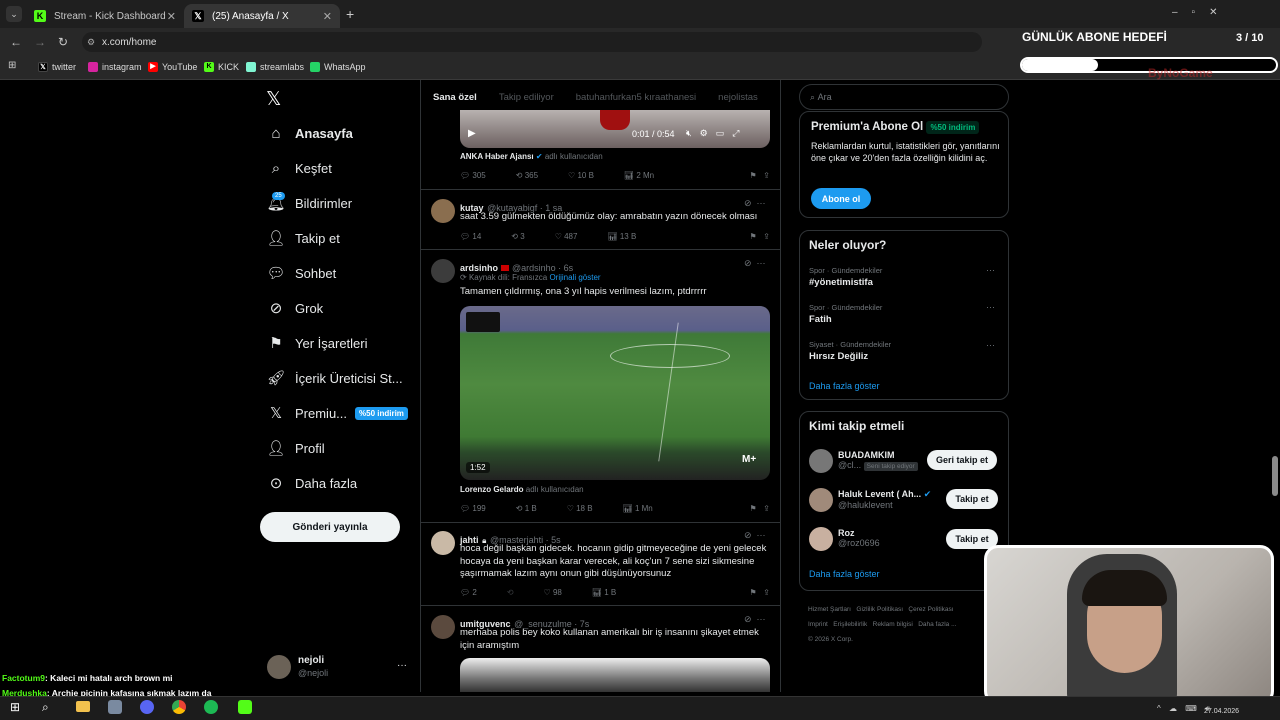 This screenshot has height=720, width=1280. I want to click on tab-for-you: Sana özel, so click(455, 97).